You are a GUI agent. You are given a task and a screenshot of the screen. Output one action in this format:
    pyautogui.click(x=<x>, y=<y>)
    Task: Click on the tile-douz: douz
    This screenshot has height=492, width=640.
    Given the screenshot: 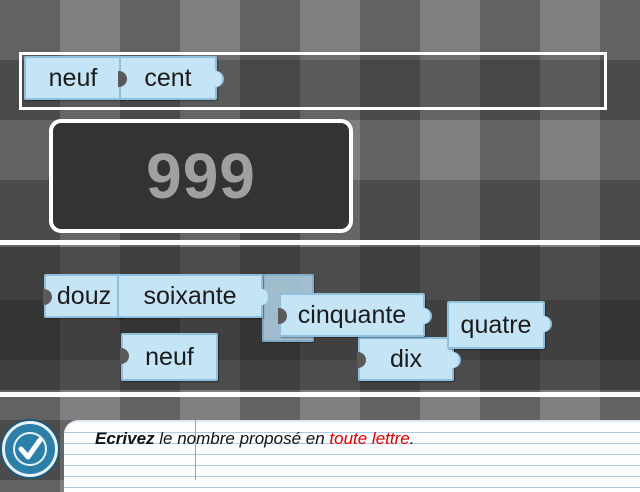 What is the action you would take?
    pyautogui.click(x=83, y=296)
    